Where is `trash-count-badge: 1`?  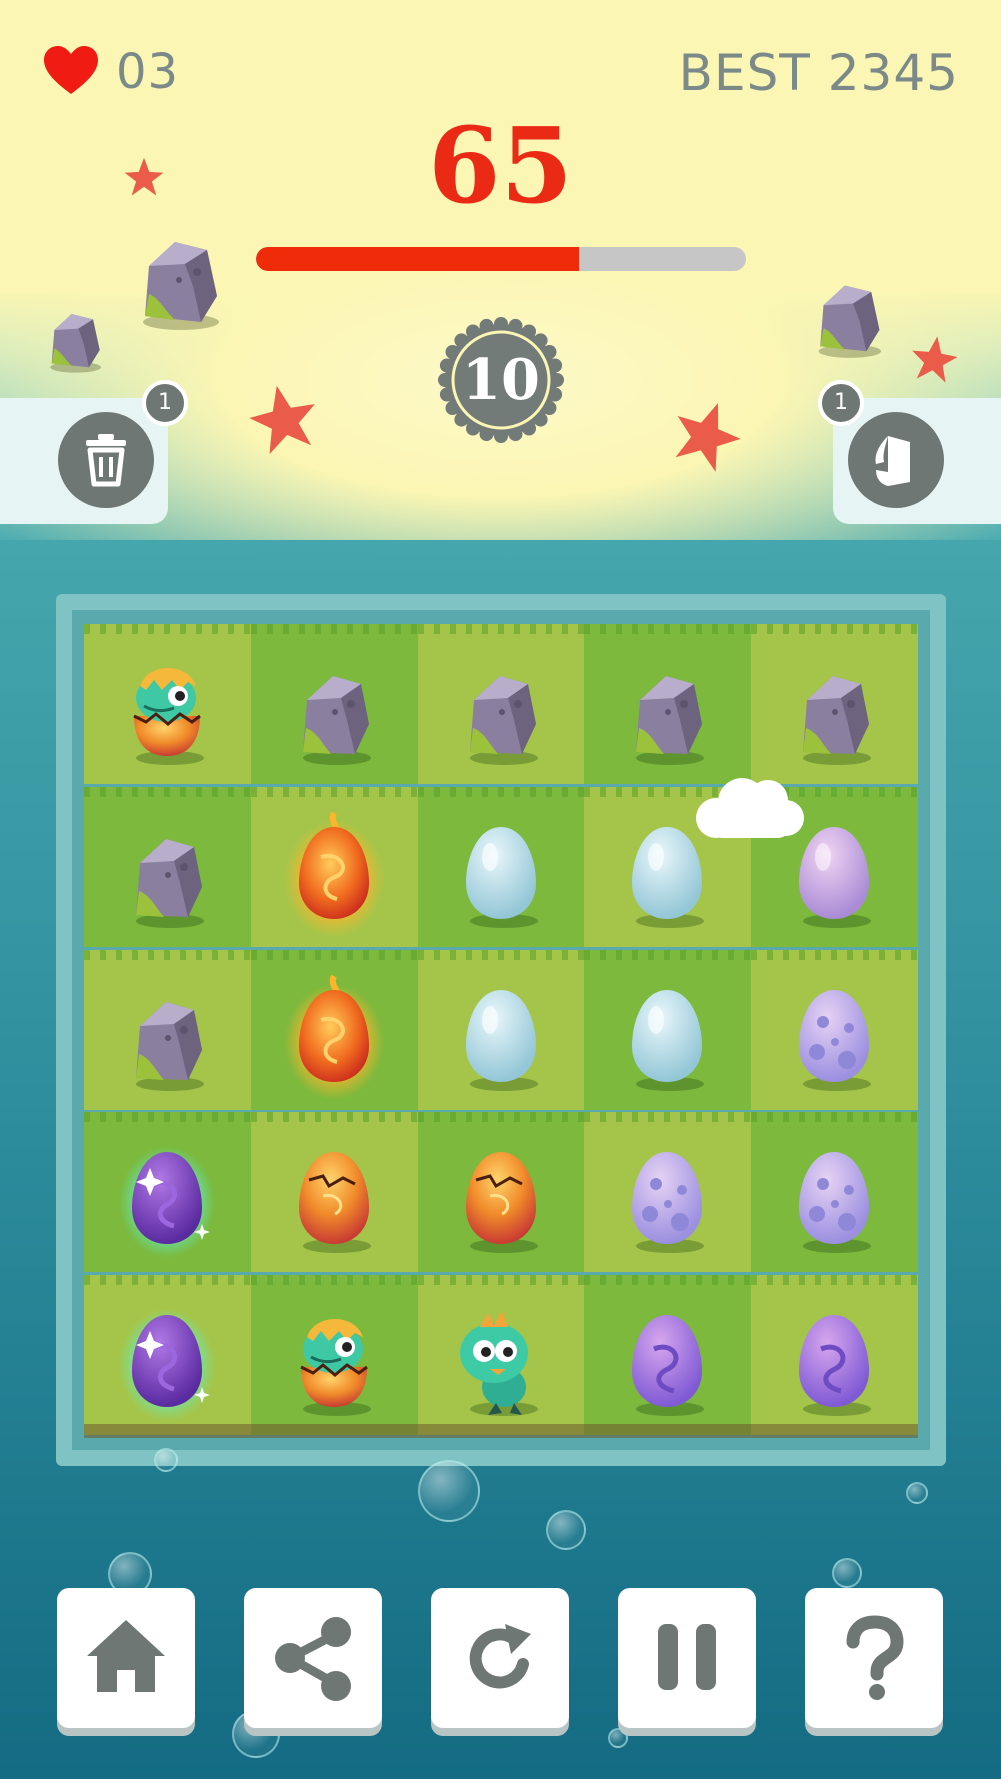
trash-count-badge: 1 is located at coordinates (165, 403).